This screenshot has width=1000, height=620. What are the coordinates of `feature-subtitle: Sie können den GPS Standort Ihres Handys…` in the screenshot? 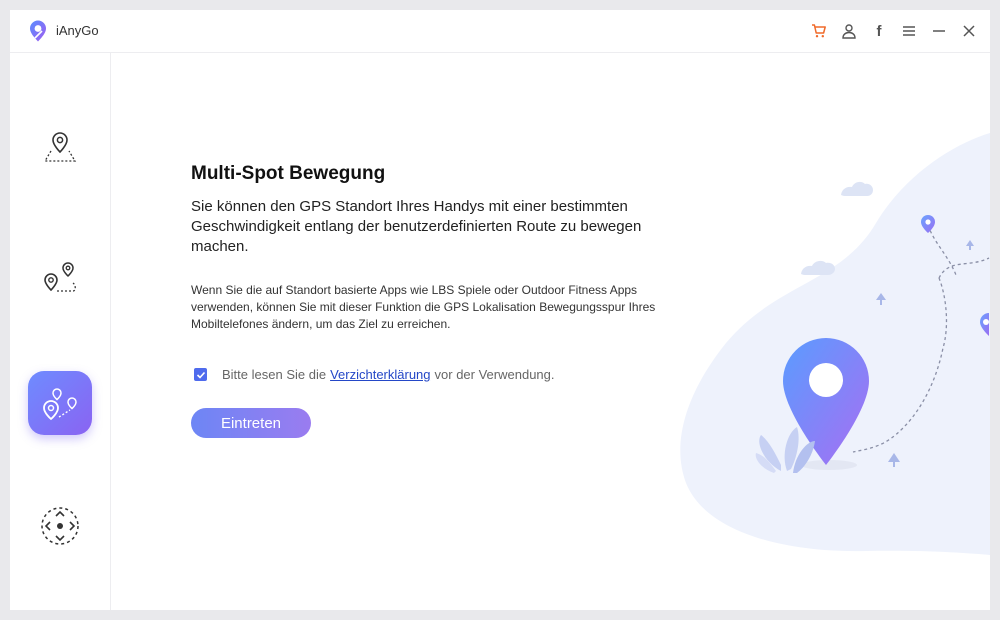 It's located at (416, 226).